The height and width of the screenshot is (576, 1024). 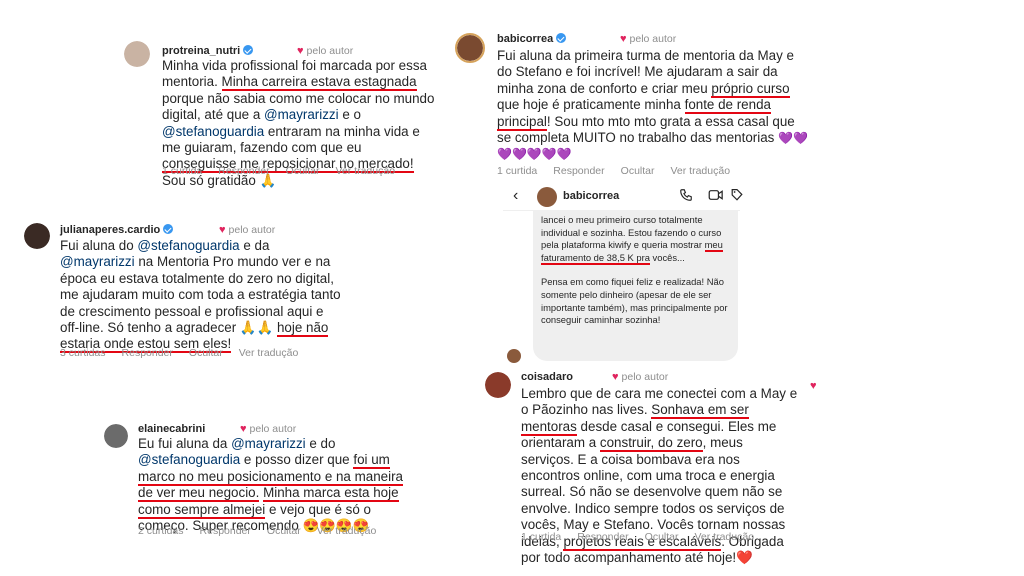 What do you see at coordinates (265, 531) in the screenshot?
I see `comment-actions: 2 curtidas Responder Ocultar Ver tradução` at bounding box center [265, 531].